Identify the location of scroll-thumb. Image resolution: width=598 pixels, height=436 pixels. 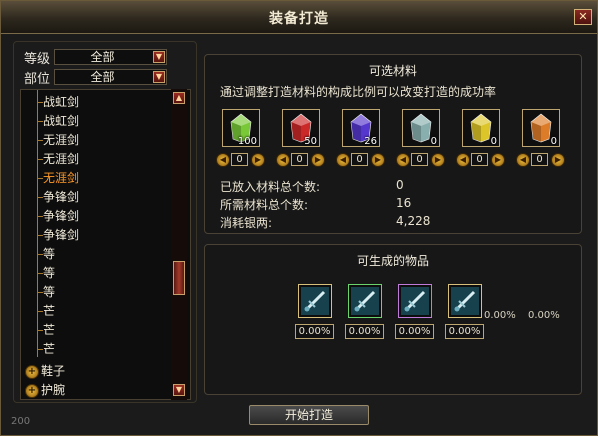
(179, 278).